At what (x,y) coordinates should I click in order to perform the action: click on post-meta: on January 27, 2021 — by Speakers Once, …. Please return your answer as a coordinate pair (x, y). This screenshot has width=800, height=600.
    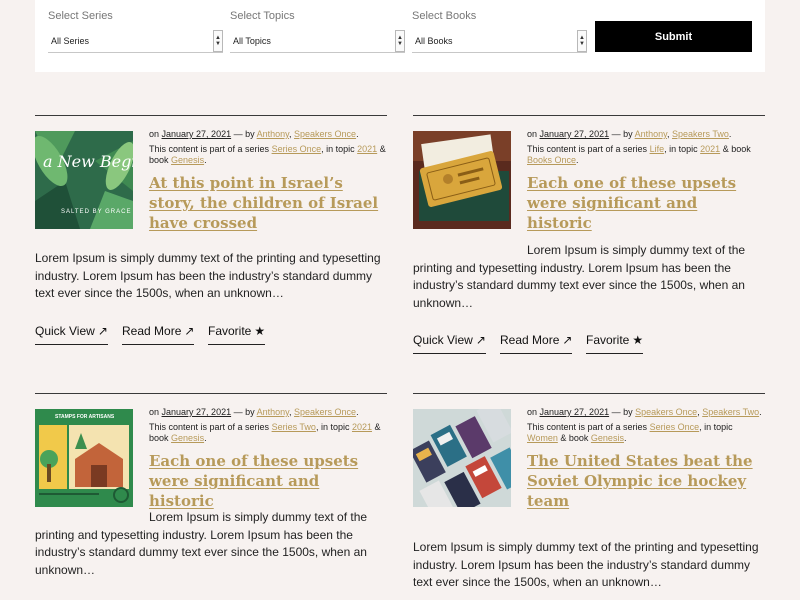
    Looking at the image, I should click on (646, 459).